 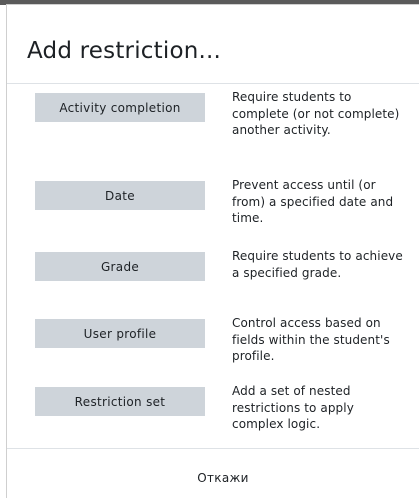 I want to click on activity-completion-button: Activity completion, so click(x=120, y=107).